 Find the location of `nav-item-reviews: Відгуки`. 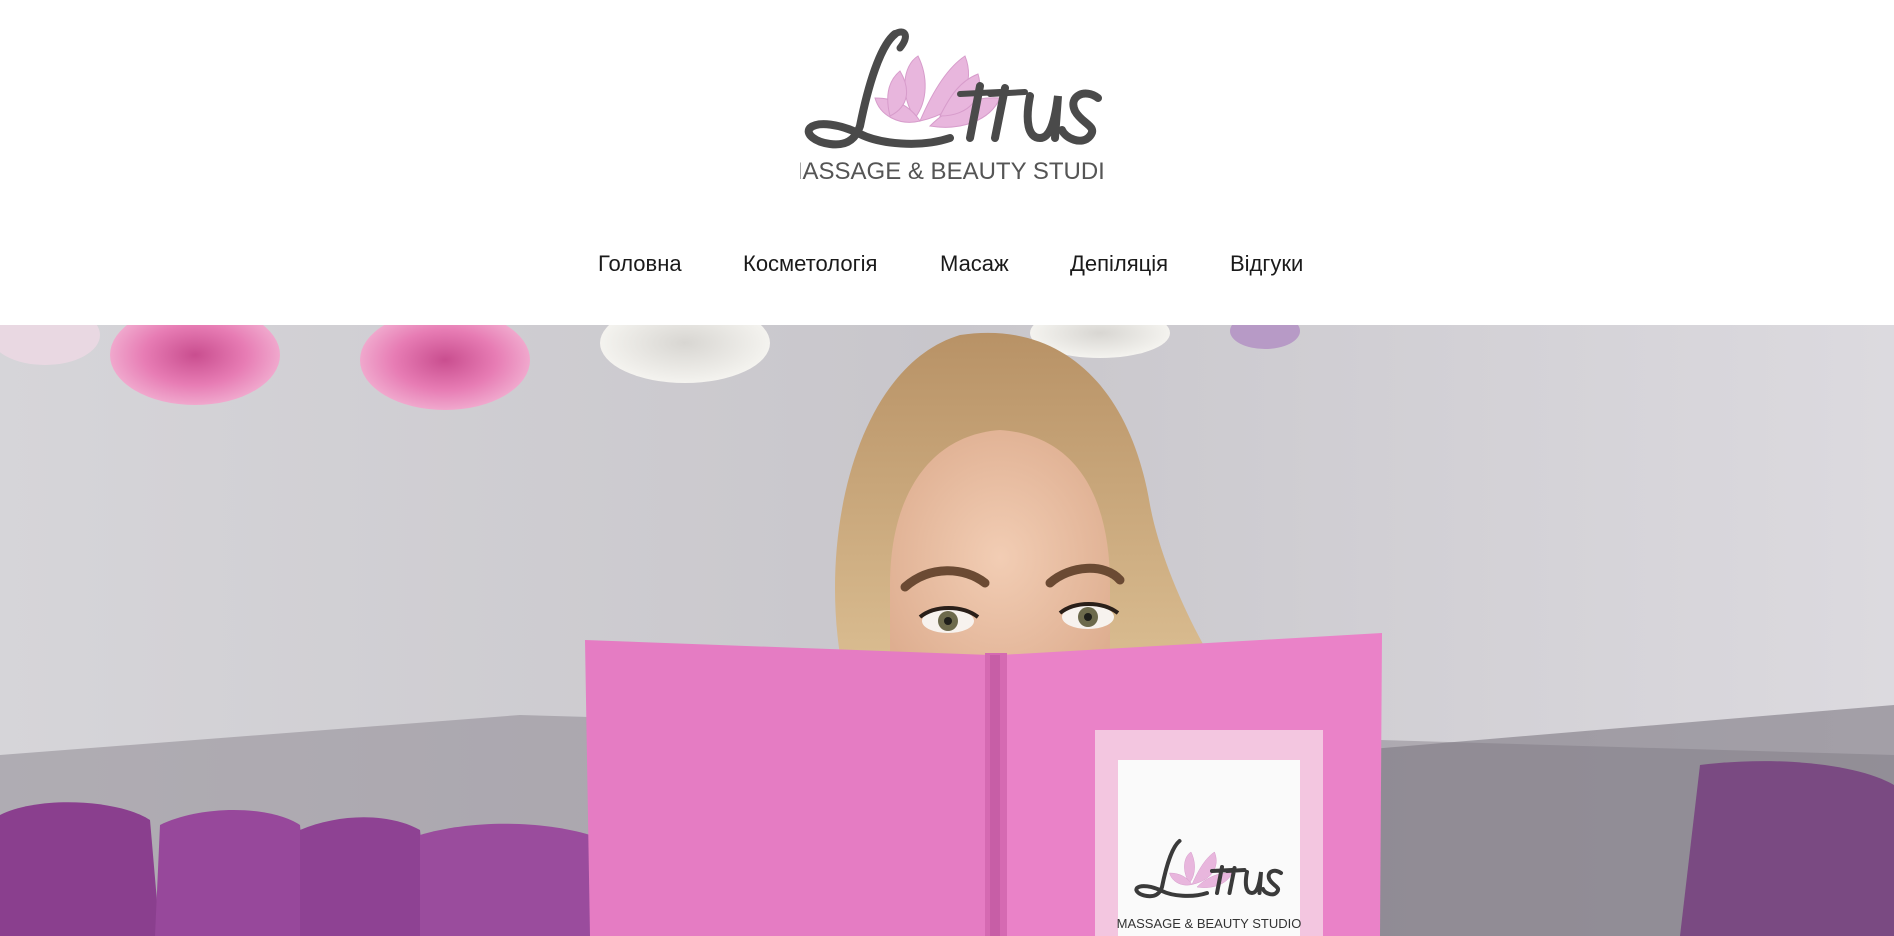

nav-item-reviews: Відгуки is located at coordinates (1266, 264).